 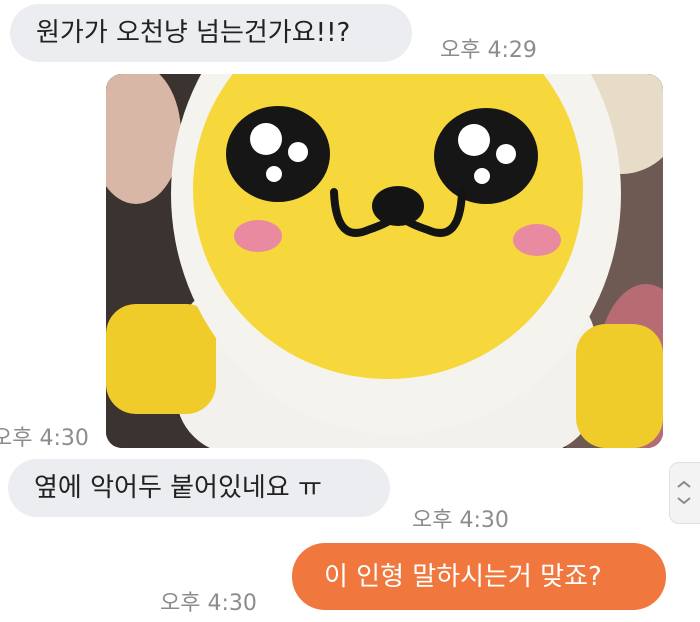 What do you see at coordinates (178, 488) in the screenshot?
I see `message-text: 옆에 악어두 붙어있네요 ㅠ` at bounding box center [178, 488].